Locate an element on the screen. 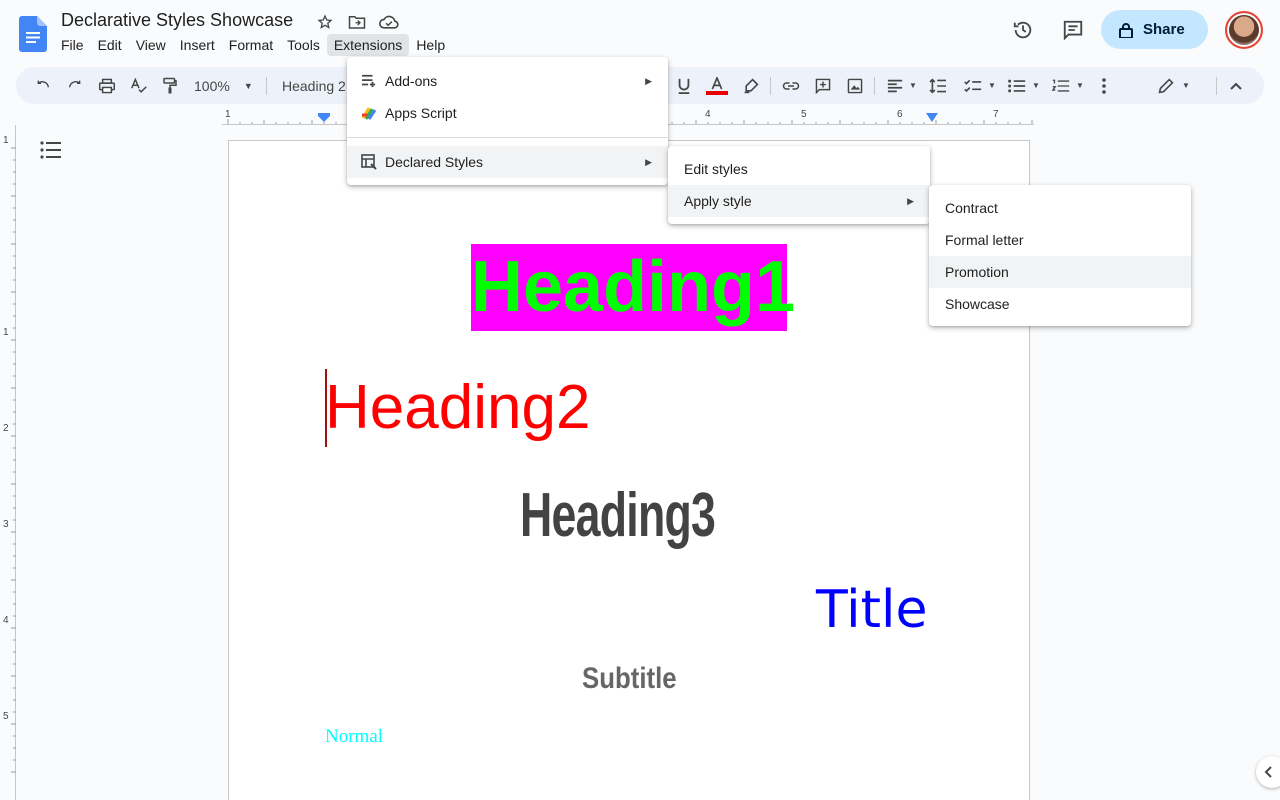 This screenshot has width=1280, height=800. zoom-select: 100% ▼ is located at coordinates (226, 85).